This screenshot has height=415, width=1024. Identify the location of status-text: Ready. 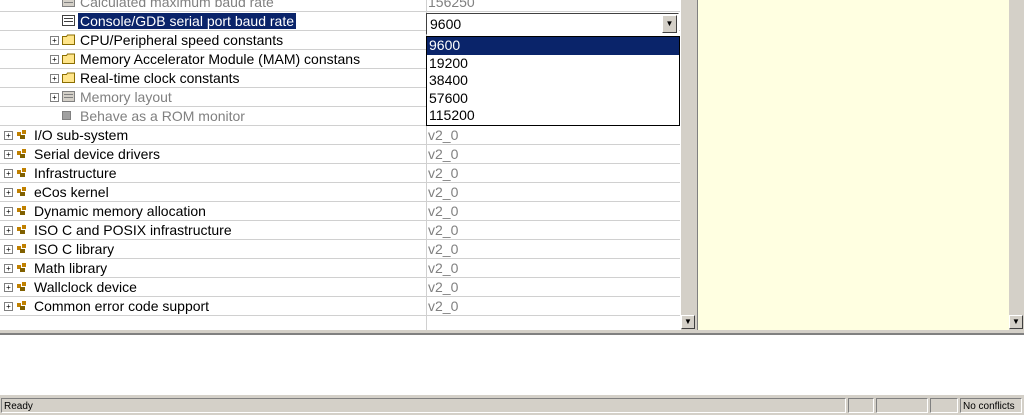
(423, 405).